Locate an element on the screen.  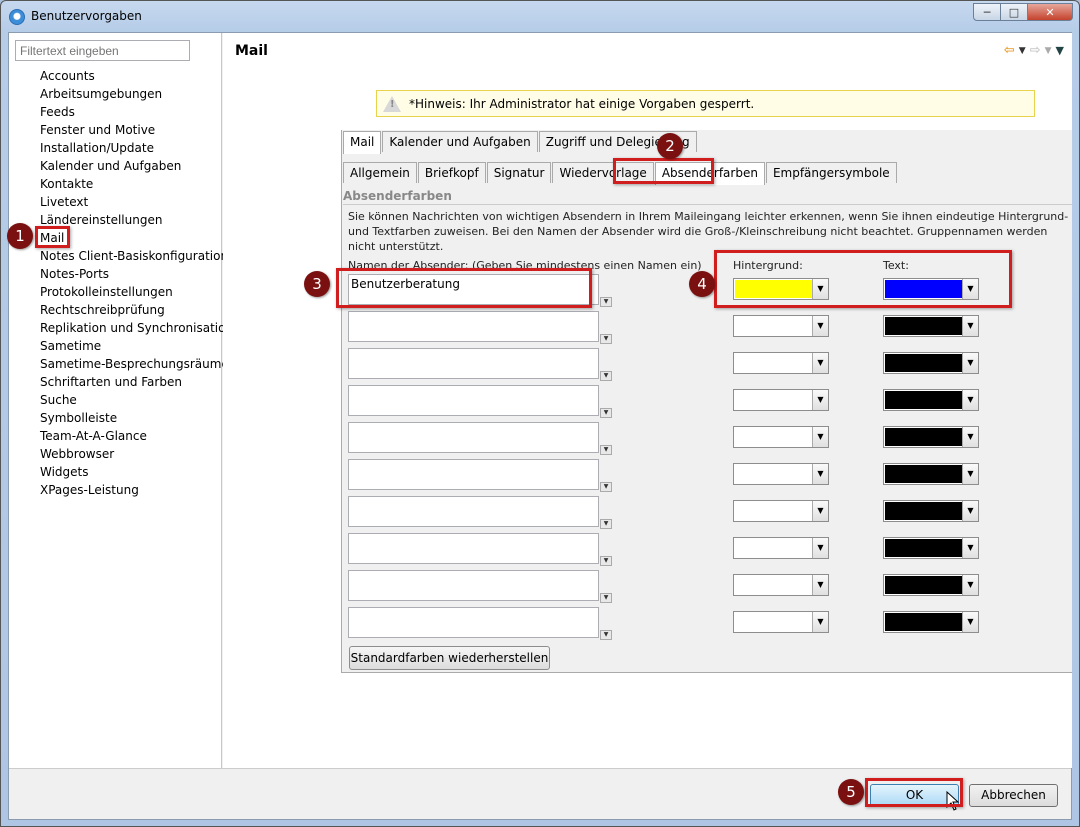
secondary-tab: Signatur is located at coordinates (519, 172).